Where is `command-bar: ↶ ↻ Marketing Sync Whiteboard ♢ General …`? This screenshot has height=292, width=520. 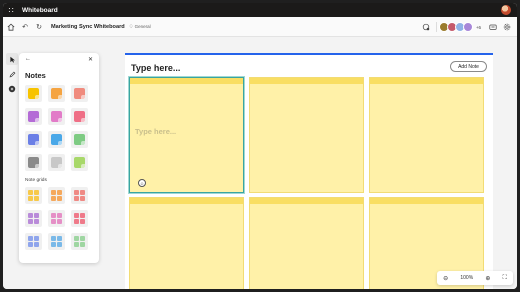 command-bar: ↶ ↻ Marketing Sync Whiteboard ♢ General … is located at coordinates (260, 27).